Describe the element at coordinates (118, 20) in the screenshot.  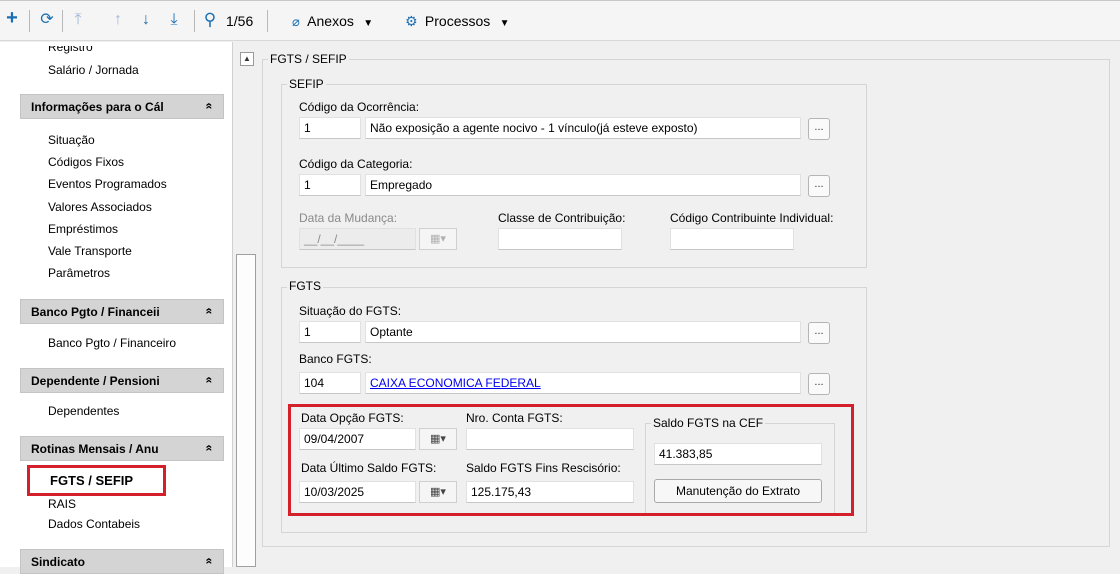
I see `previous-record-icon: ↑` at that location.